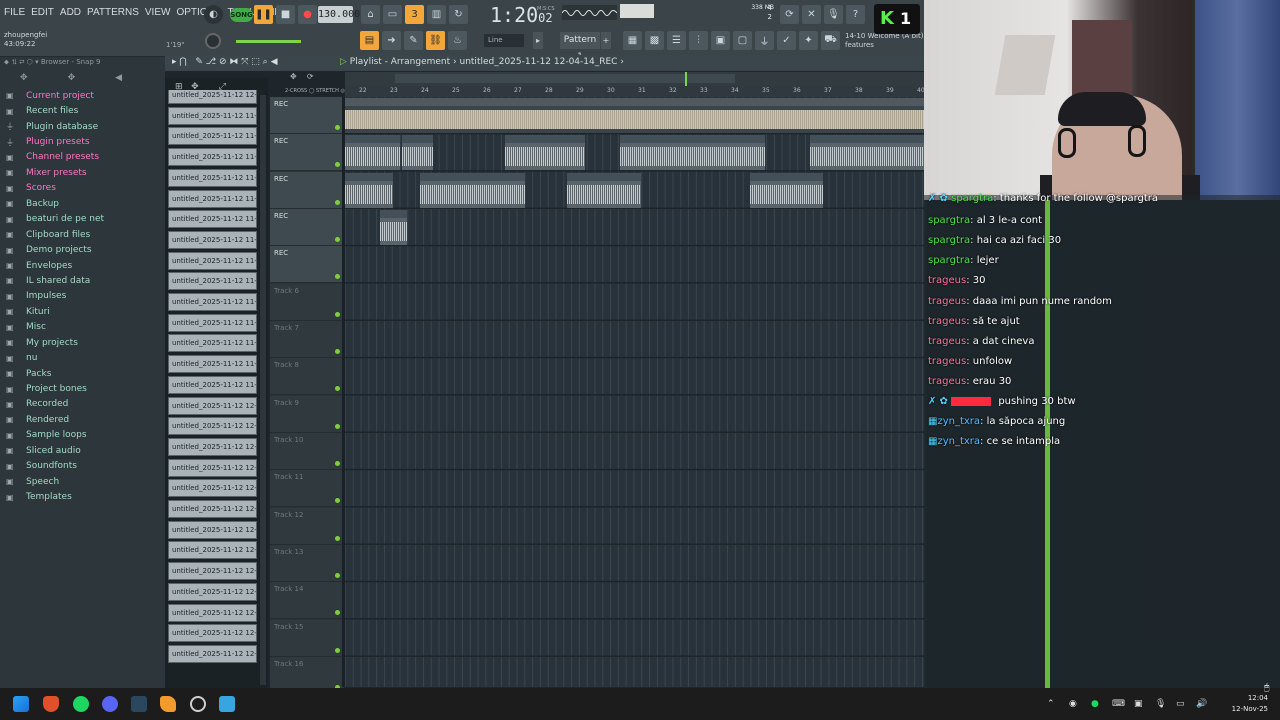 This screenshot has width=1280, height=720. What do you see at coordinates (85, 435) in the screenshot?
I see `browser-item: ▣ Sample loops` at bounding box center [85, 435].